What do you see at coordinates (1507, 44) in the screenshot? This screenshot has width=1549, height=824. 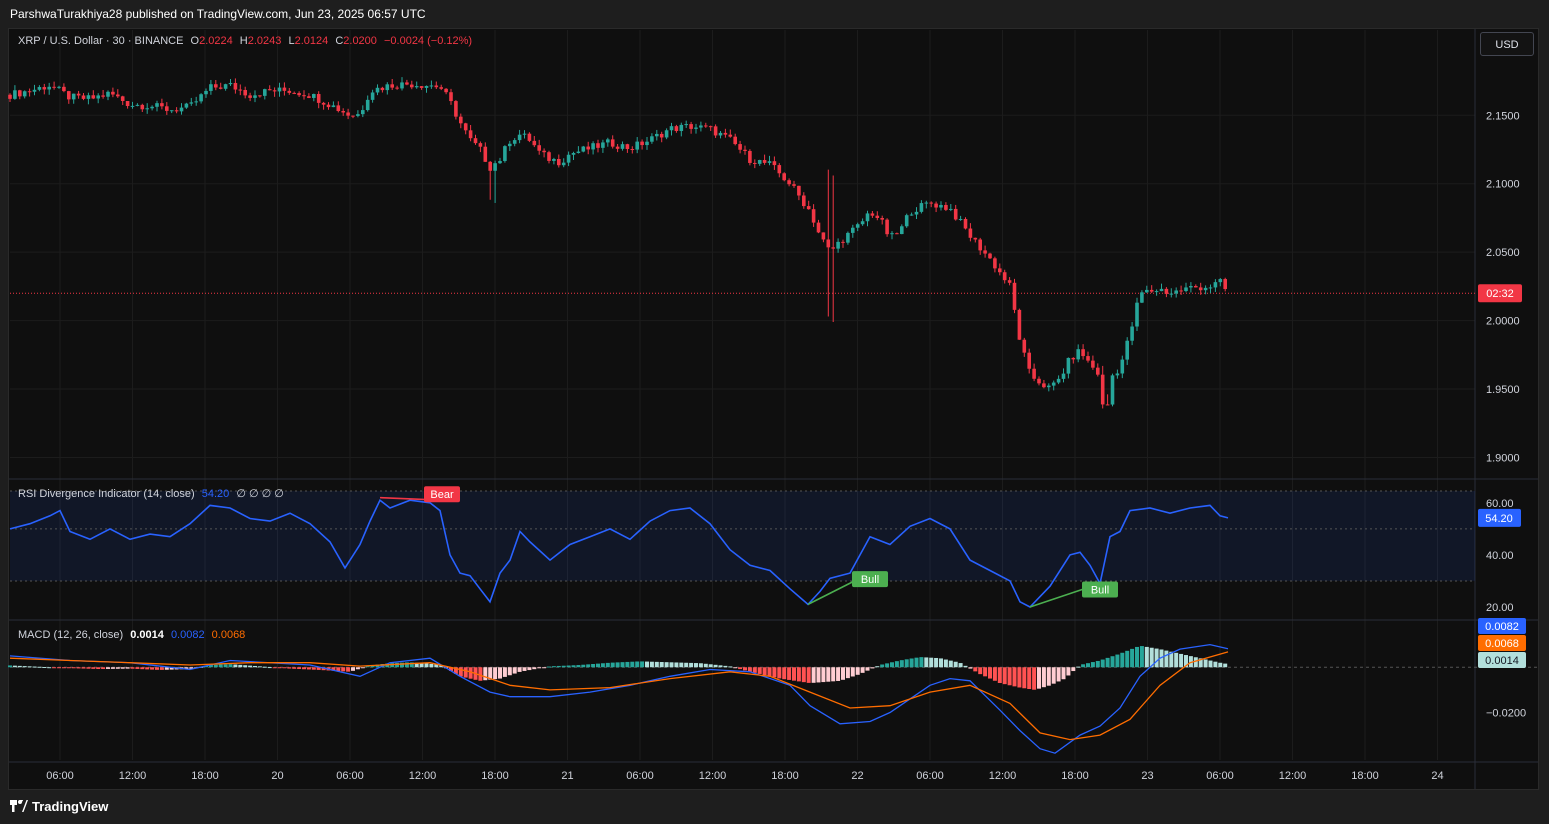 I see `currency-button: USD` at bounding box center [1507, 44].